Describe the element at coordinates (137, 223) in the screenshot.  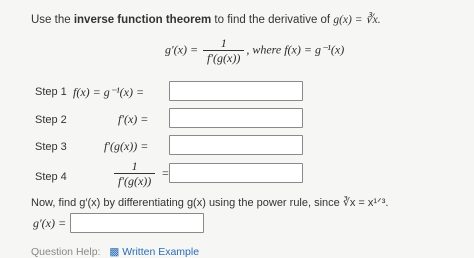
I see `final-answer-input` at that location.